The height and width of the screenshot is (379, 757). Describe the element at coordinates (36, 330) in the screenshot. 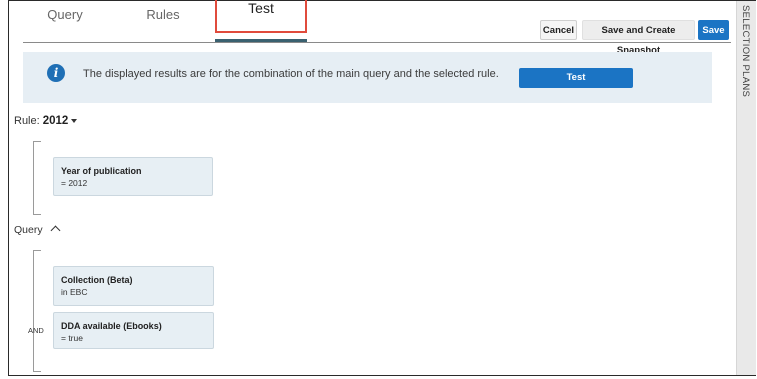

I see `and-operator: AND` at that location.